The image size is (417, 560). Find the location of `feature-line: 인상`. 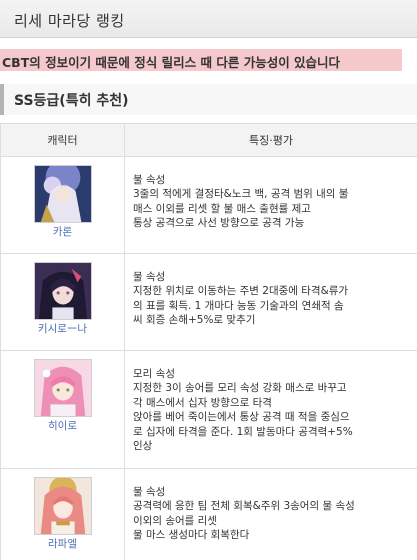

feature-line: 인상 is located at coordinates (143, 446).